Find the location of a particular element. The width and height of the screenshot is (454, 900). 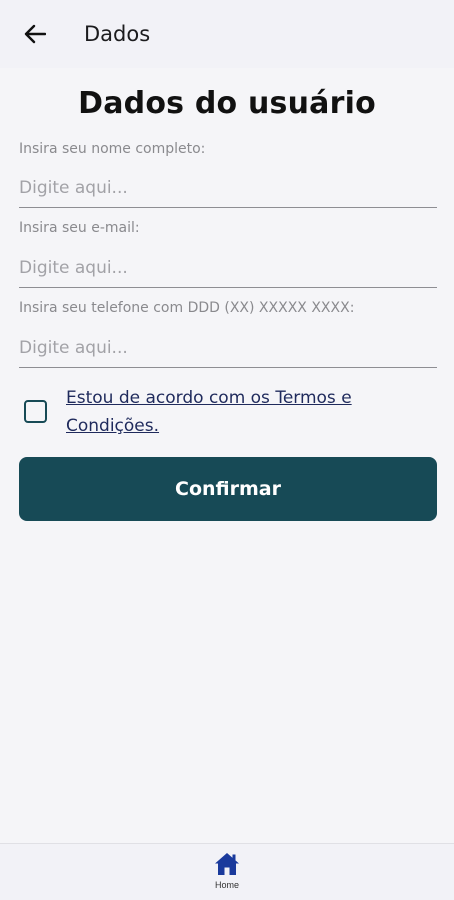

terms-checkbox is located at coordinates (35, 411).